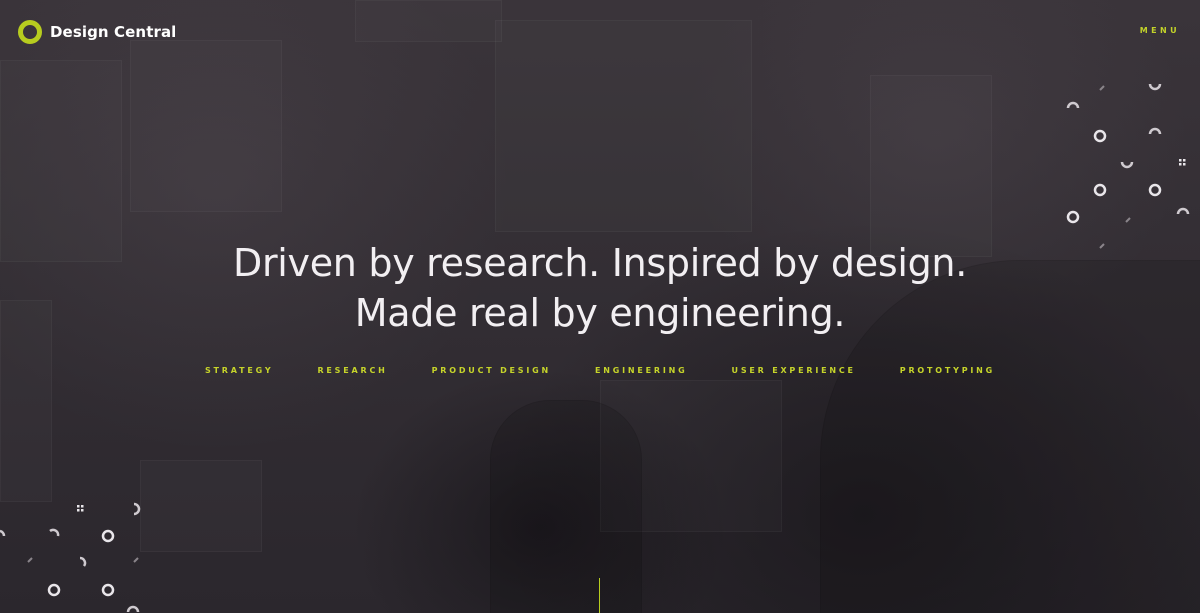 This screenshot has height=613, width=1200. I want to click on service-link-strategy: STRATEGY, so click(239, 370).